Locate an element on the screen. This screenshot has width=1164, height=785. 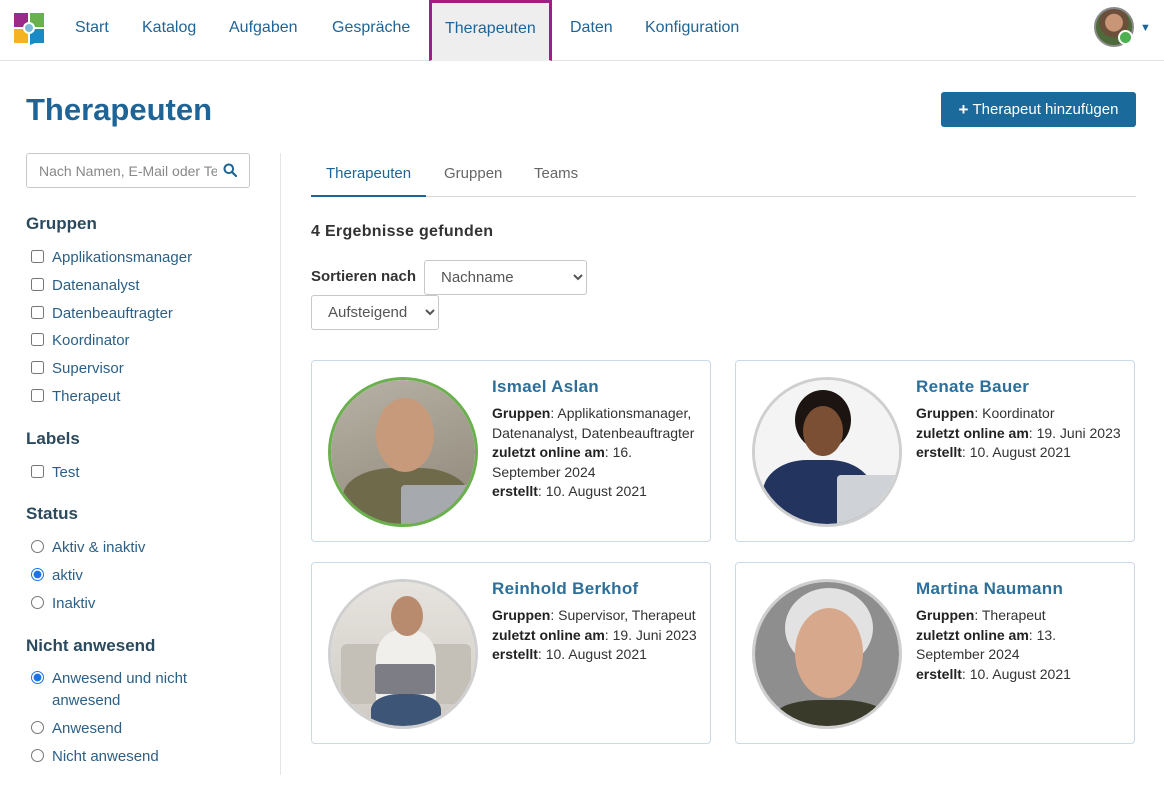
nav-therapeuten: Therapeuten is located at coordinates (490, 30).